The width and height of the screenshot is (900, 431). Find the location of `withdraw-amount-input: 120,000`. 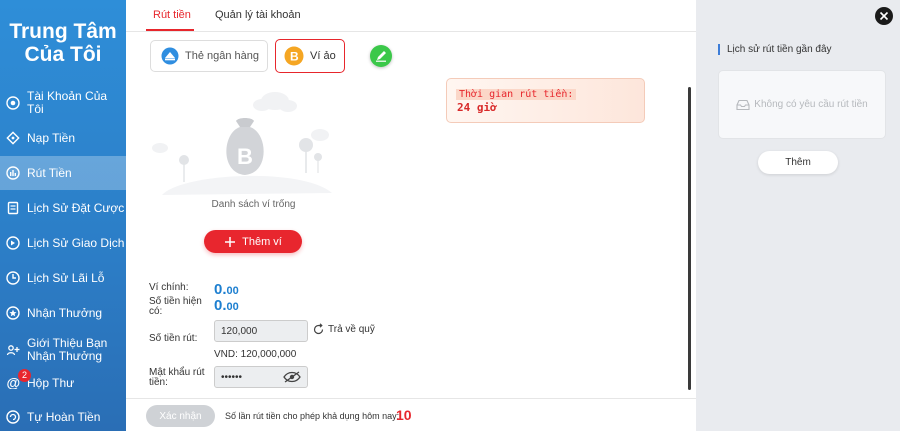

withdraw-amount-input: 120,000 is located at coordinates (261, 331).